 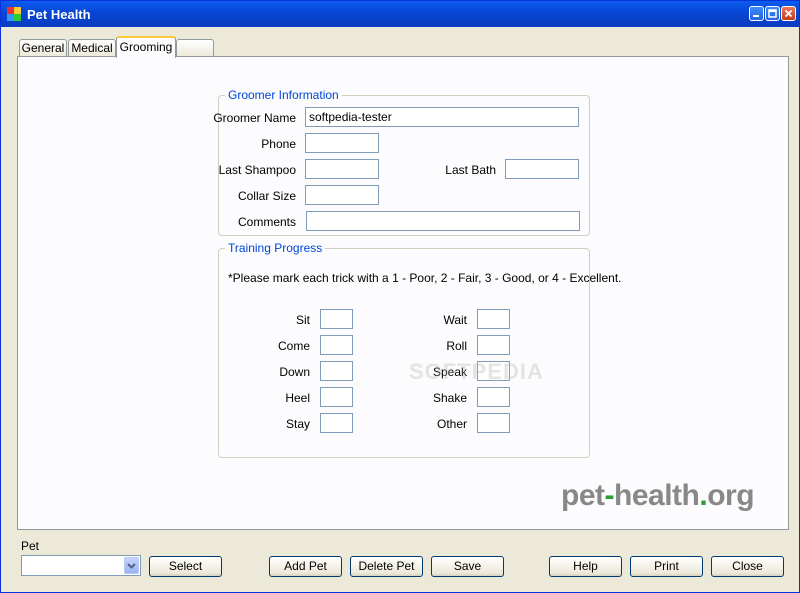 I want to click on phone-input, so click(x=342, y=143).